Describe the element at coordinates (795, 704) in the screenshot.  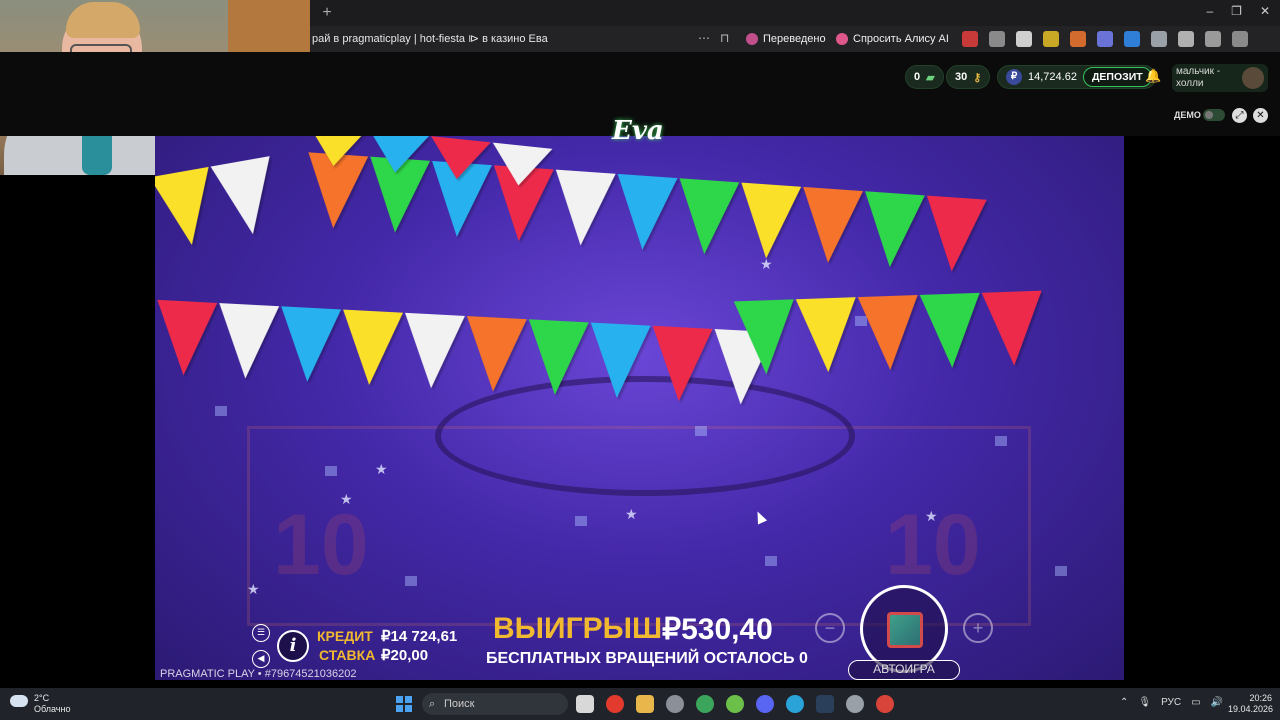
I see `telegram-icon` at that location.